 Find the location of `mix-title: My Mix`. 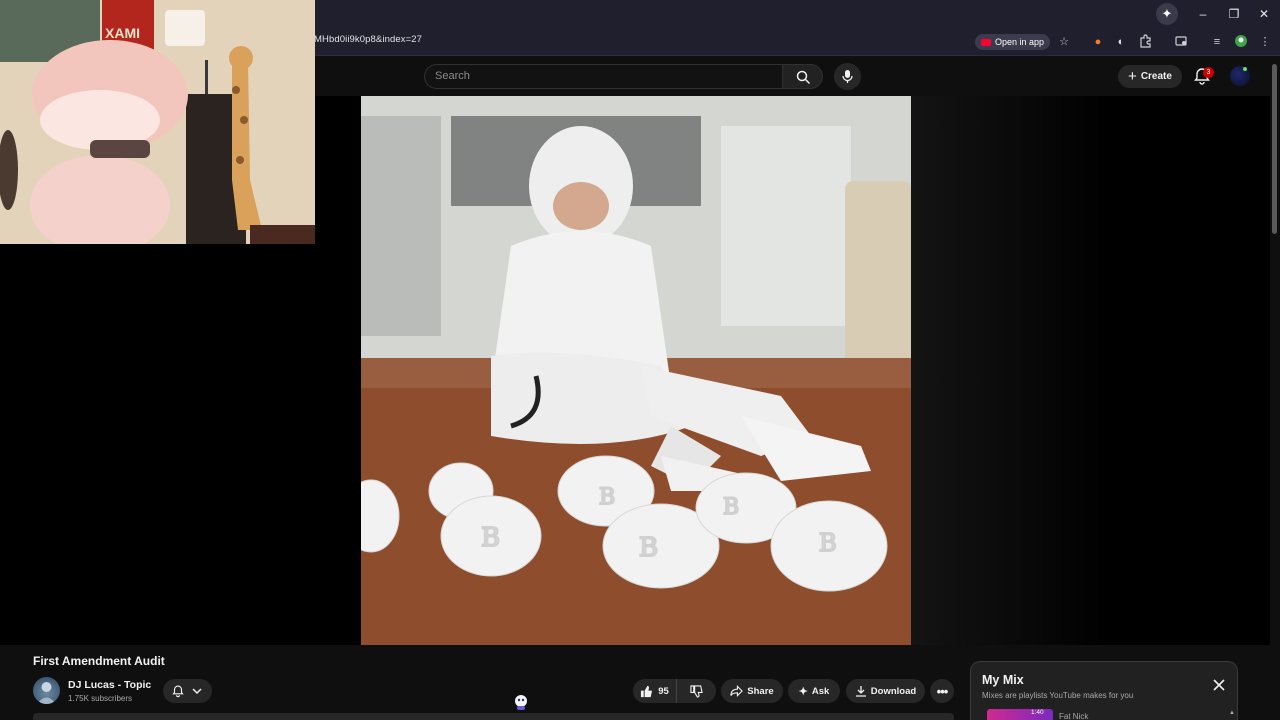

mix-title: My Mix is located at coordinates (1003, 680).